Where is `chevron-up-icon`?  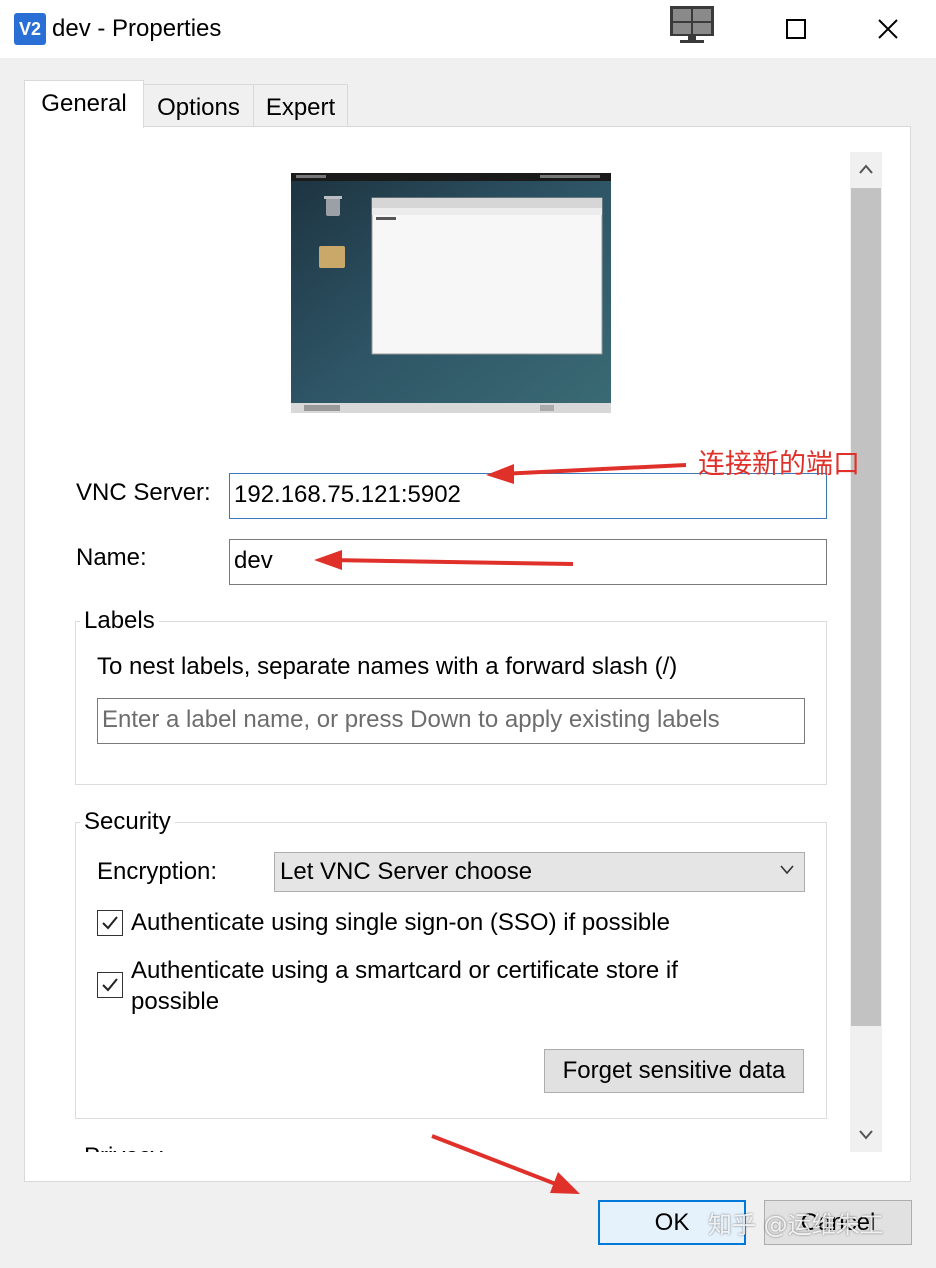 chevron-up-icon is located at coordinates (866, 169).